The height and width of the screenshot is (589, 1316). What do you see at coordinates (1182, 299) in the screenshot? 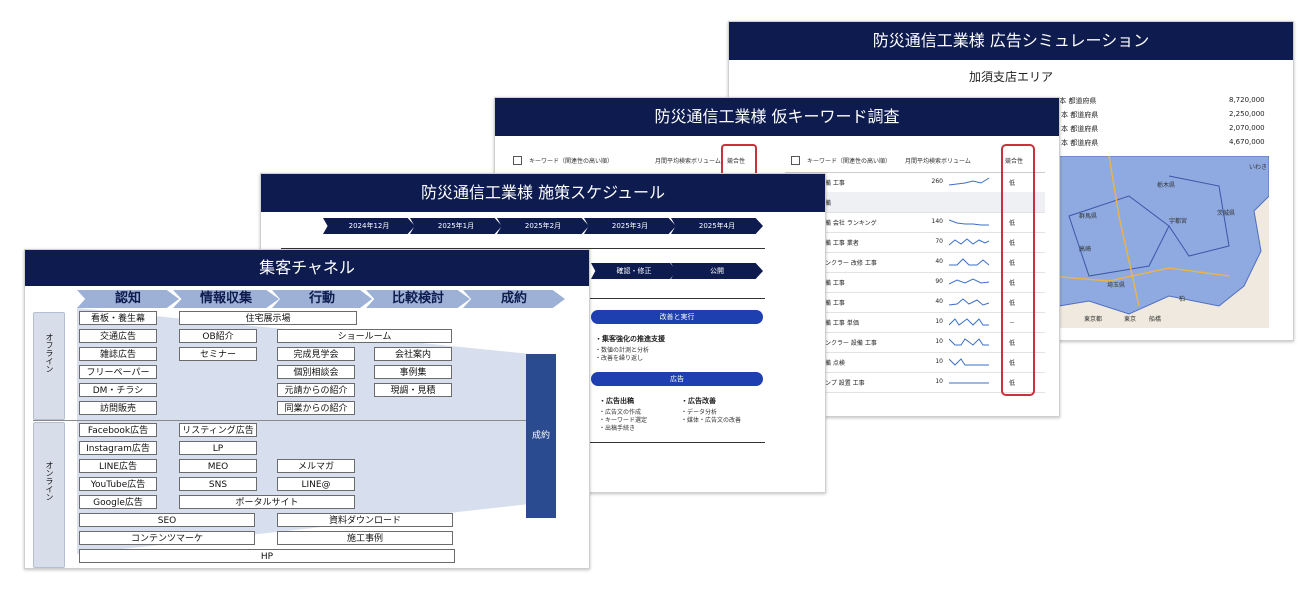
I see `map-label: 柏` at bounding box center [1182, 299].